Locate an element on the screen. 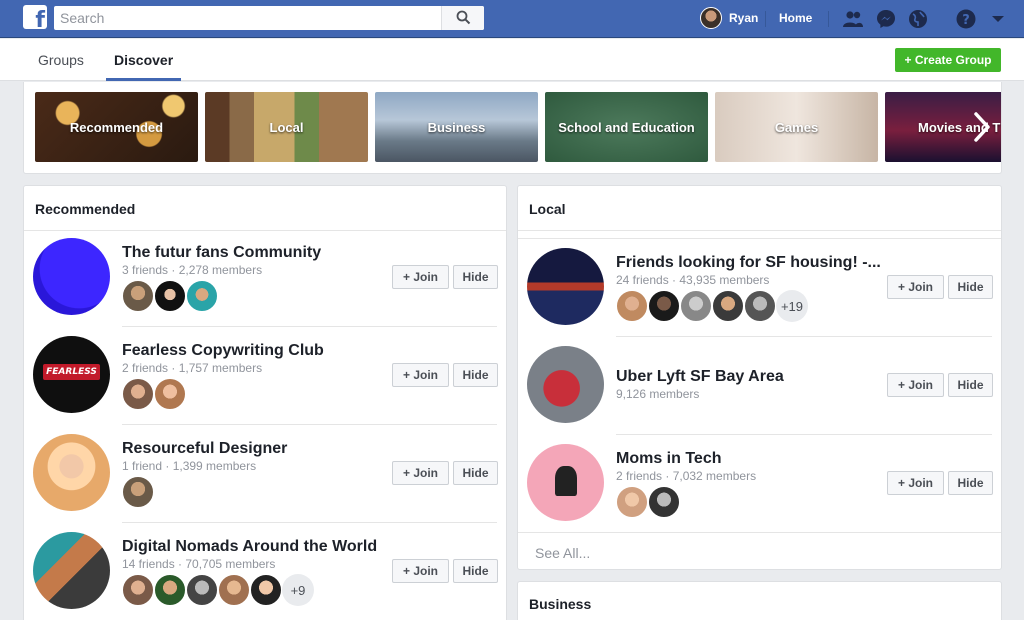 This screenshot has height=620, width=1024. chevron-right-icon is located at coordinates (982, 127).